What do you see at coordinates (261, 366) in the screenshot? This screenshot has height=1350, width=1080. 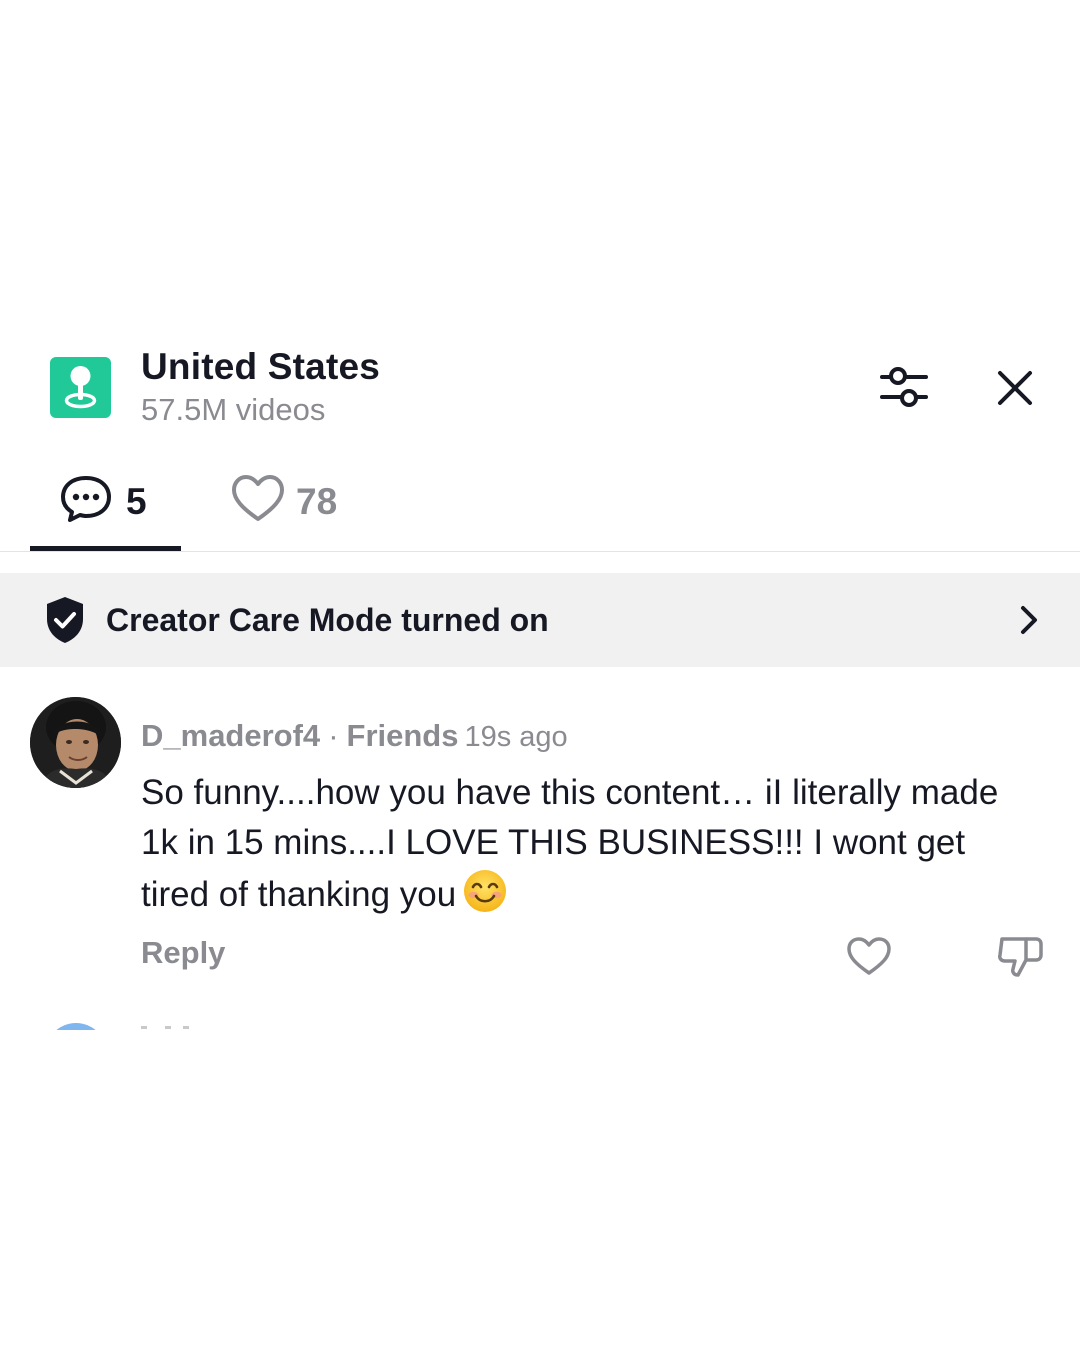 I see `location-title: United States` at bounding box center [261, 366].